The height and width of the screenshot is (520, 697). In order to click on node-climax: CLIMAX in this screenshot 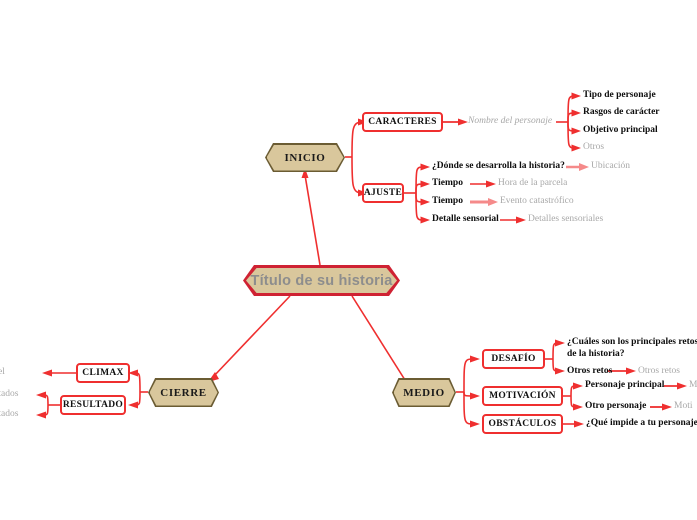, I will do `click(103, 373)`.